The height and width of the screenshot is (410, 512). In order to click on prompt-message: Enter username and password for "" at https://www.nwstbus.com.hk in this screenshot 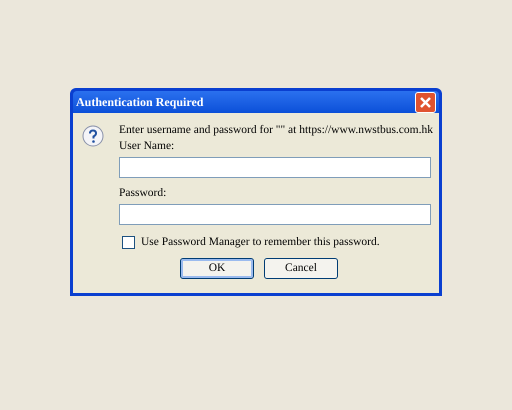, I will do `click(276, 130)`.